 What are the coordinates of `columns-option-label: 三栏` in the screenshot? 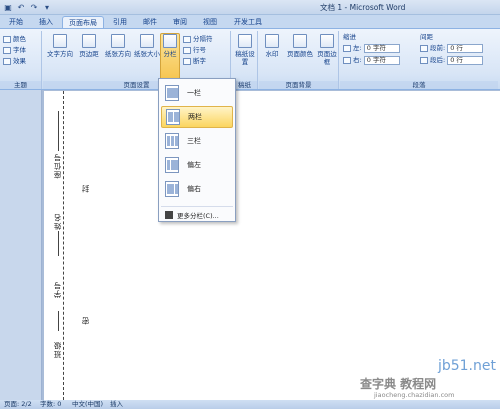 It's located at (194, 141).